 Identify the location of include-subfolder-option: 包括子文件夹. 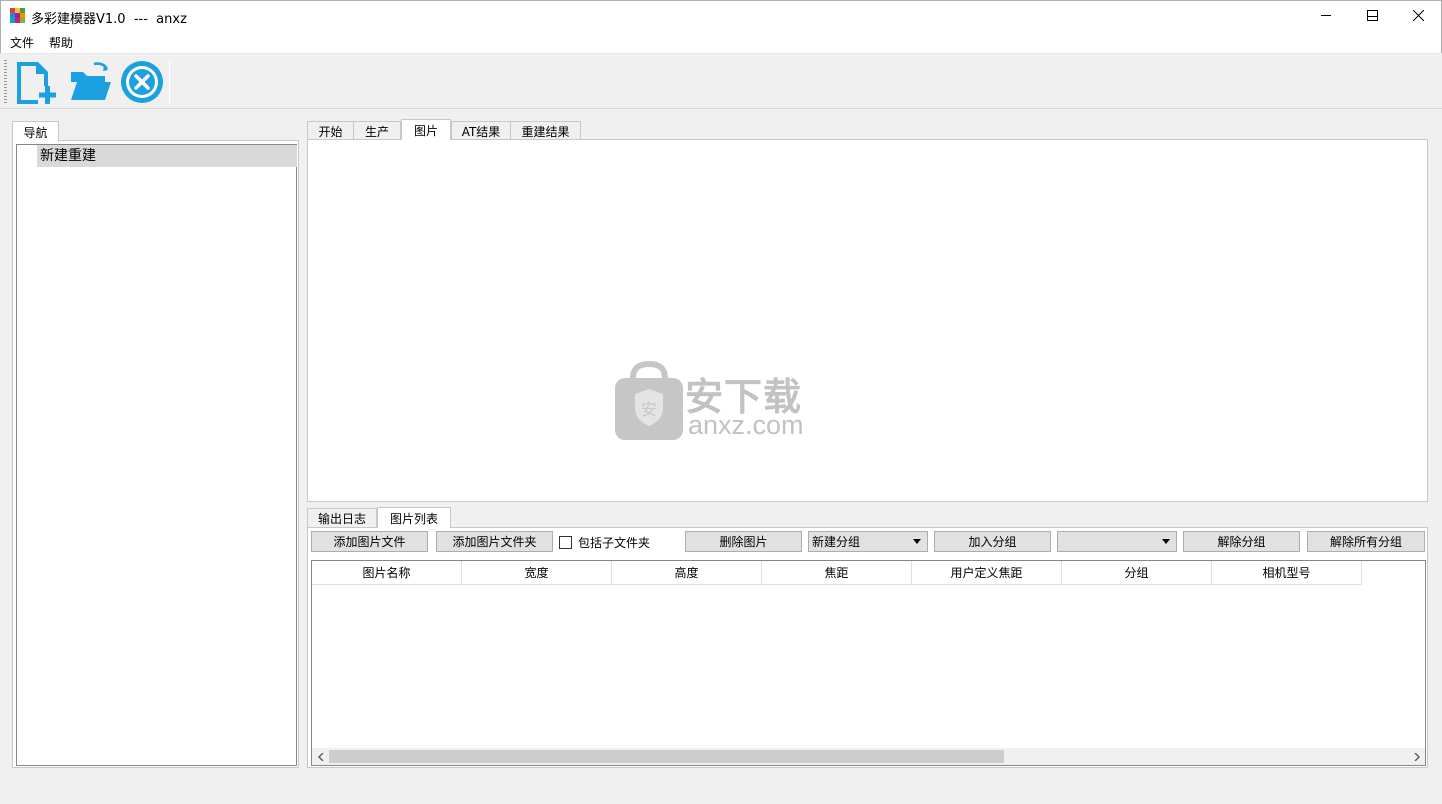
(604, 542).